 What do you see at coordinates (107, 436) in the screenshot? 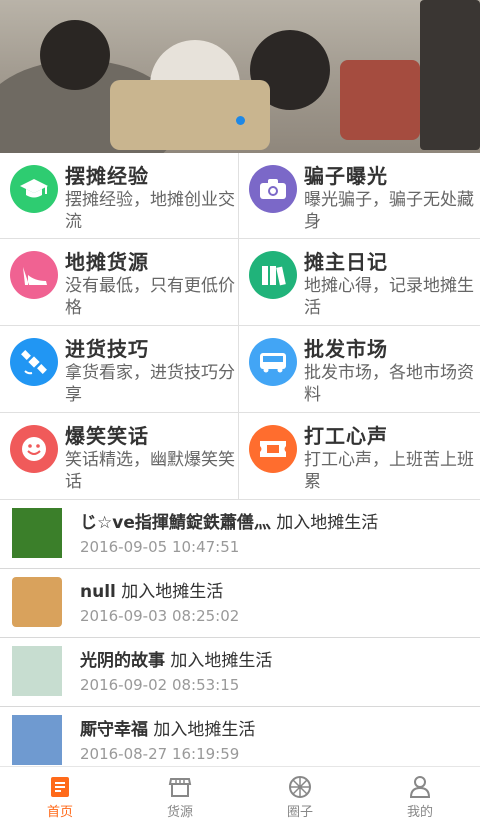
I see `category-title: 爆笑笑话` at bounding box center [107, 436].